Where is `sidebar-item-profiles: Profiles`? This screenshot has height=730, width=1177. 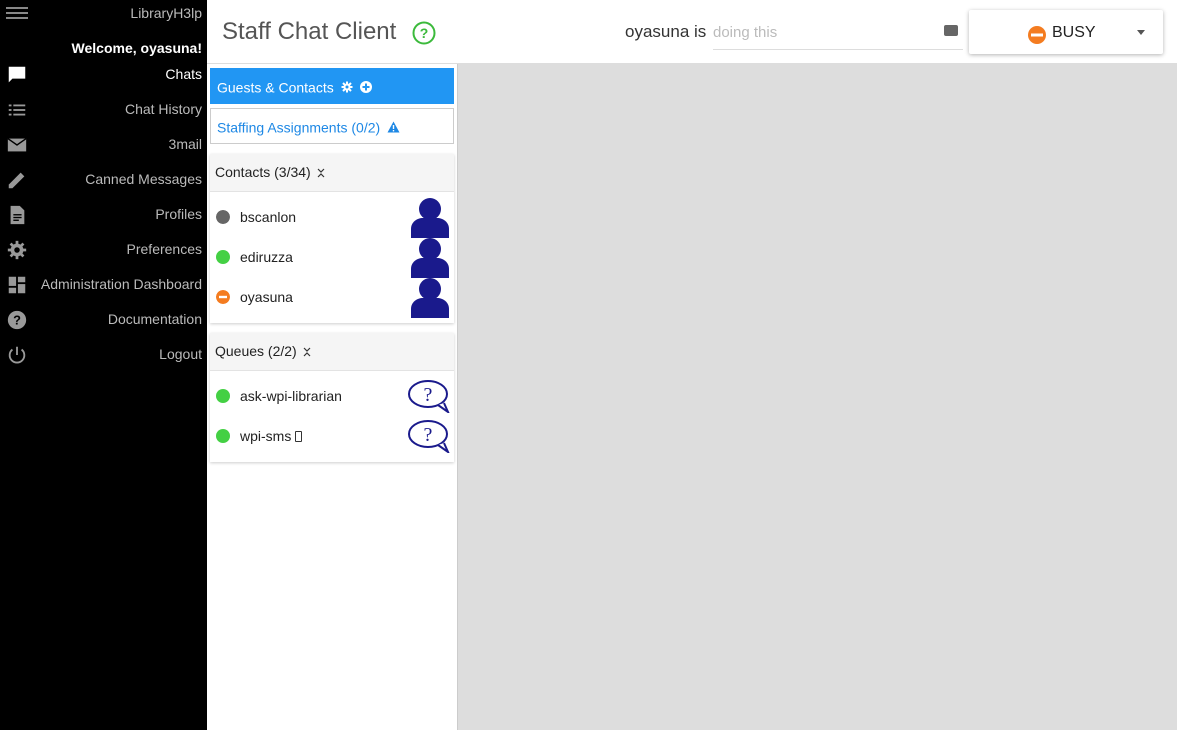 sidebar-item-profiles: Profiles is located at coordinates (103, 214).